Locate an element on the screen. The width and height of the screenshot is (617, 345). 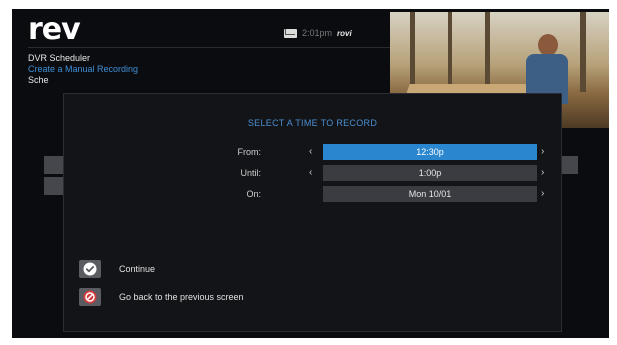
header-divider is located at coordinates (209, 47).